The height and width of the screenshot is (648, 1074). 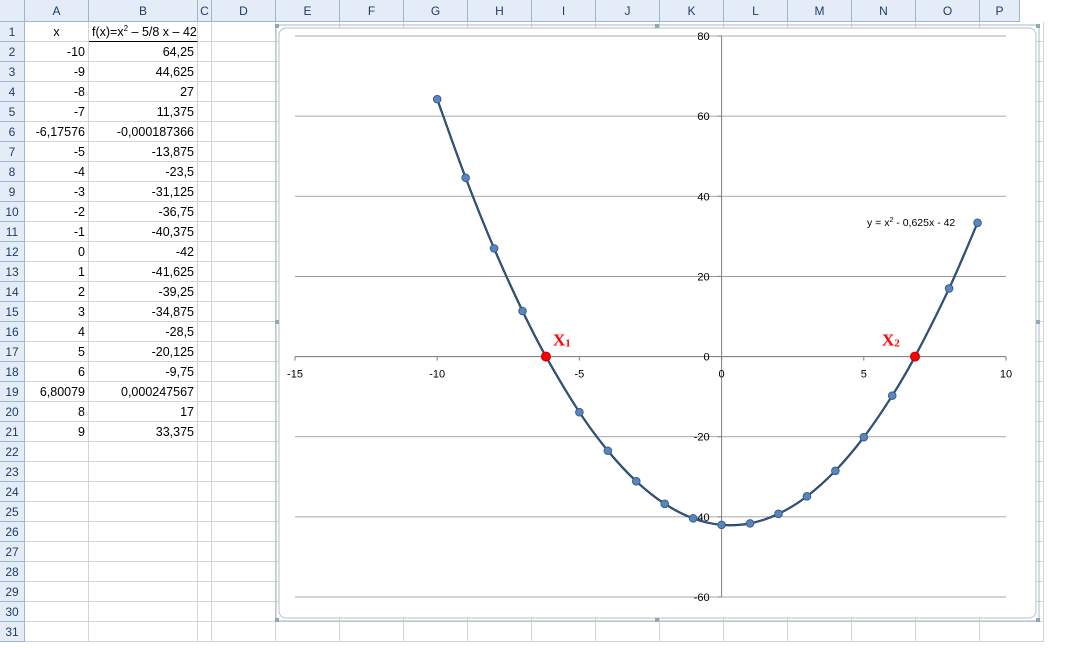 What do you see at coordinates (57, 392) in the screenshot?
I see `x-value-cell: 6,80079` at bounding box center [57, 392].